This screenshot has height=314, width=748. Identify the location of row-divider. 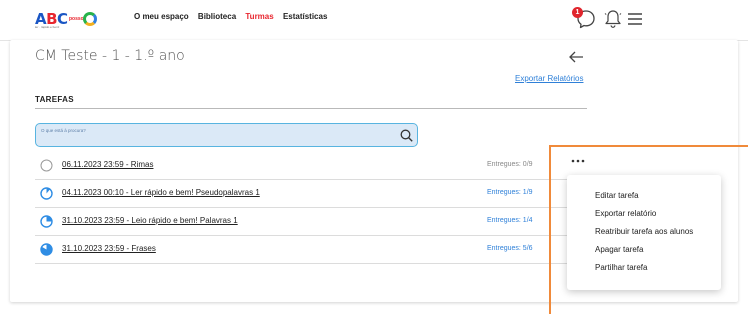
(311, 263).